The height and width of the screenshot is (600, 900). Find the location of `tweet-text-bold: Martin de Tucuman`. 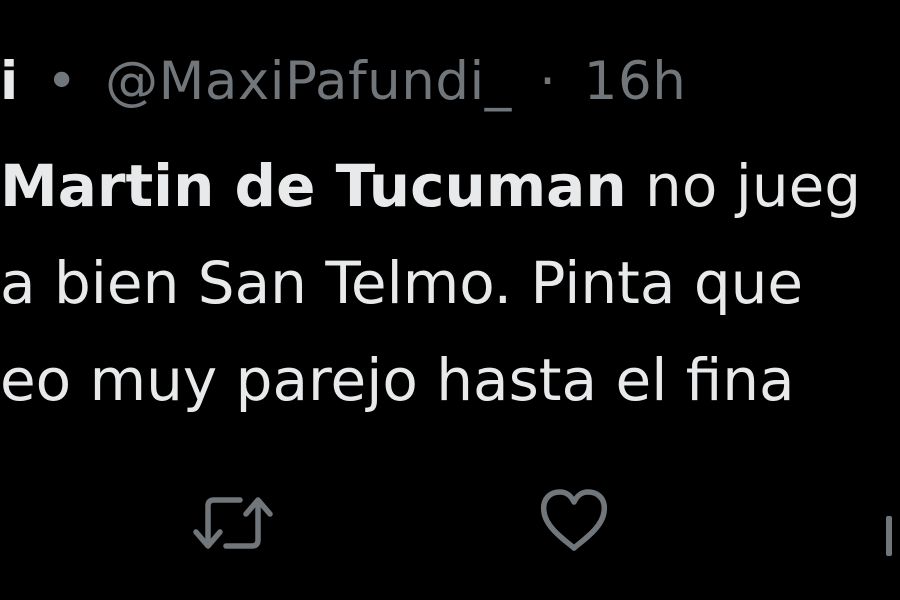

tweet-text-bold: Martin de Tucuman is located at coordinates (313, 186).